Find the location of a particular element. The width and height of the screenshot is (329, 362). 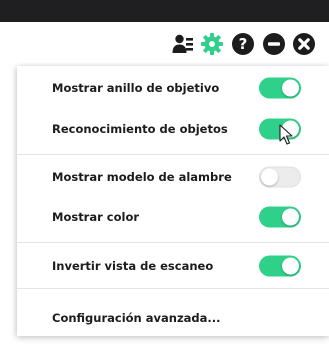

window-top-bar is located at coordinates (164, 11).